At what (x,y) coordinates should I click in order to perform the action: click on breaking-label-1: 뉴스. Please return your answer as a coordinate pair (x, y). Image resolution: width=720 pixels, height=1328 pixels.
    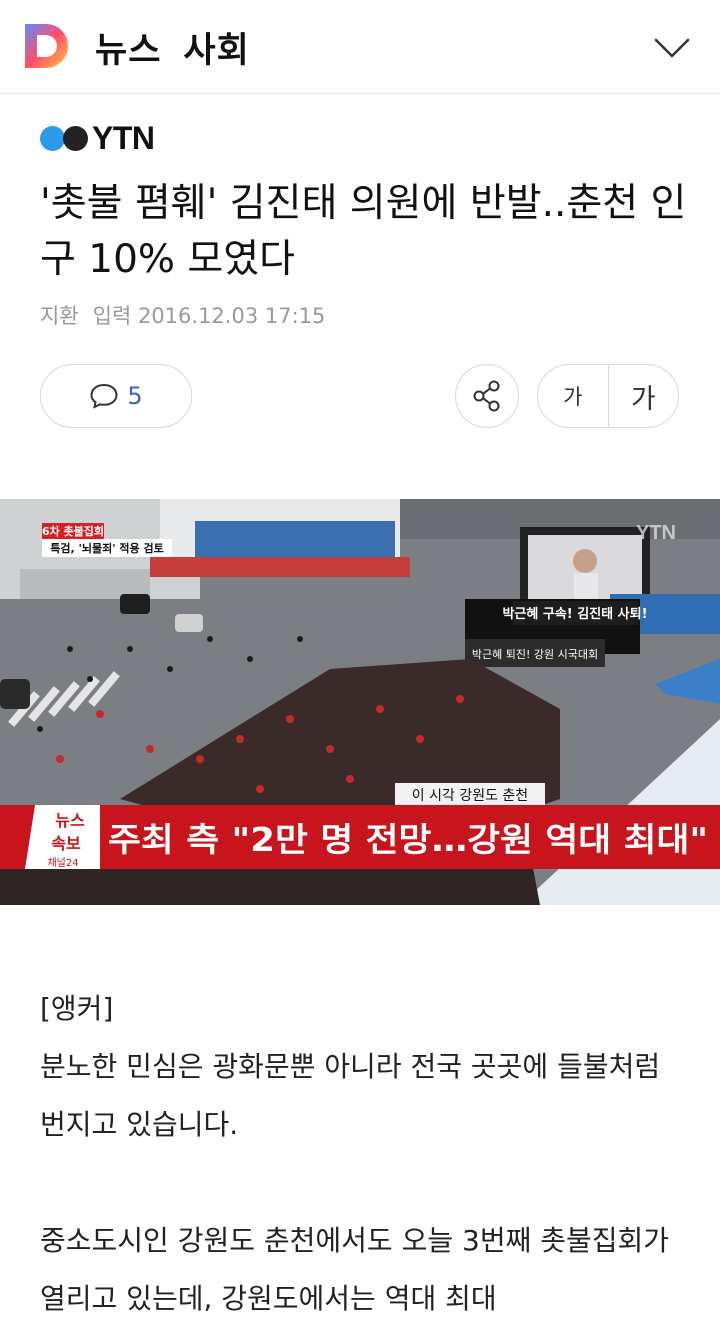
    Looking at the image, I should click on (70, 820).